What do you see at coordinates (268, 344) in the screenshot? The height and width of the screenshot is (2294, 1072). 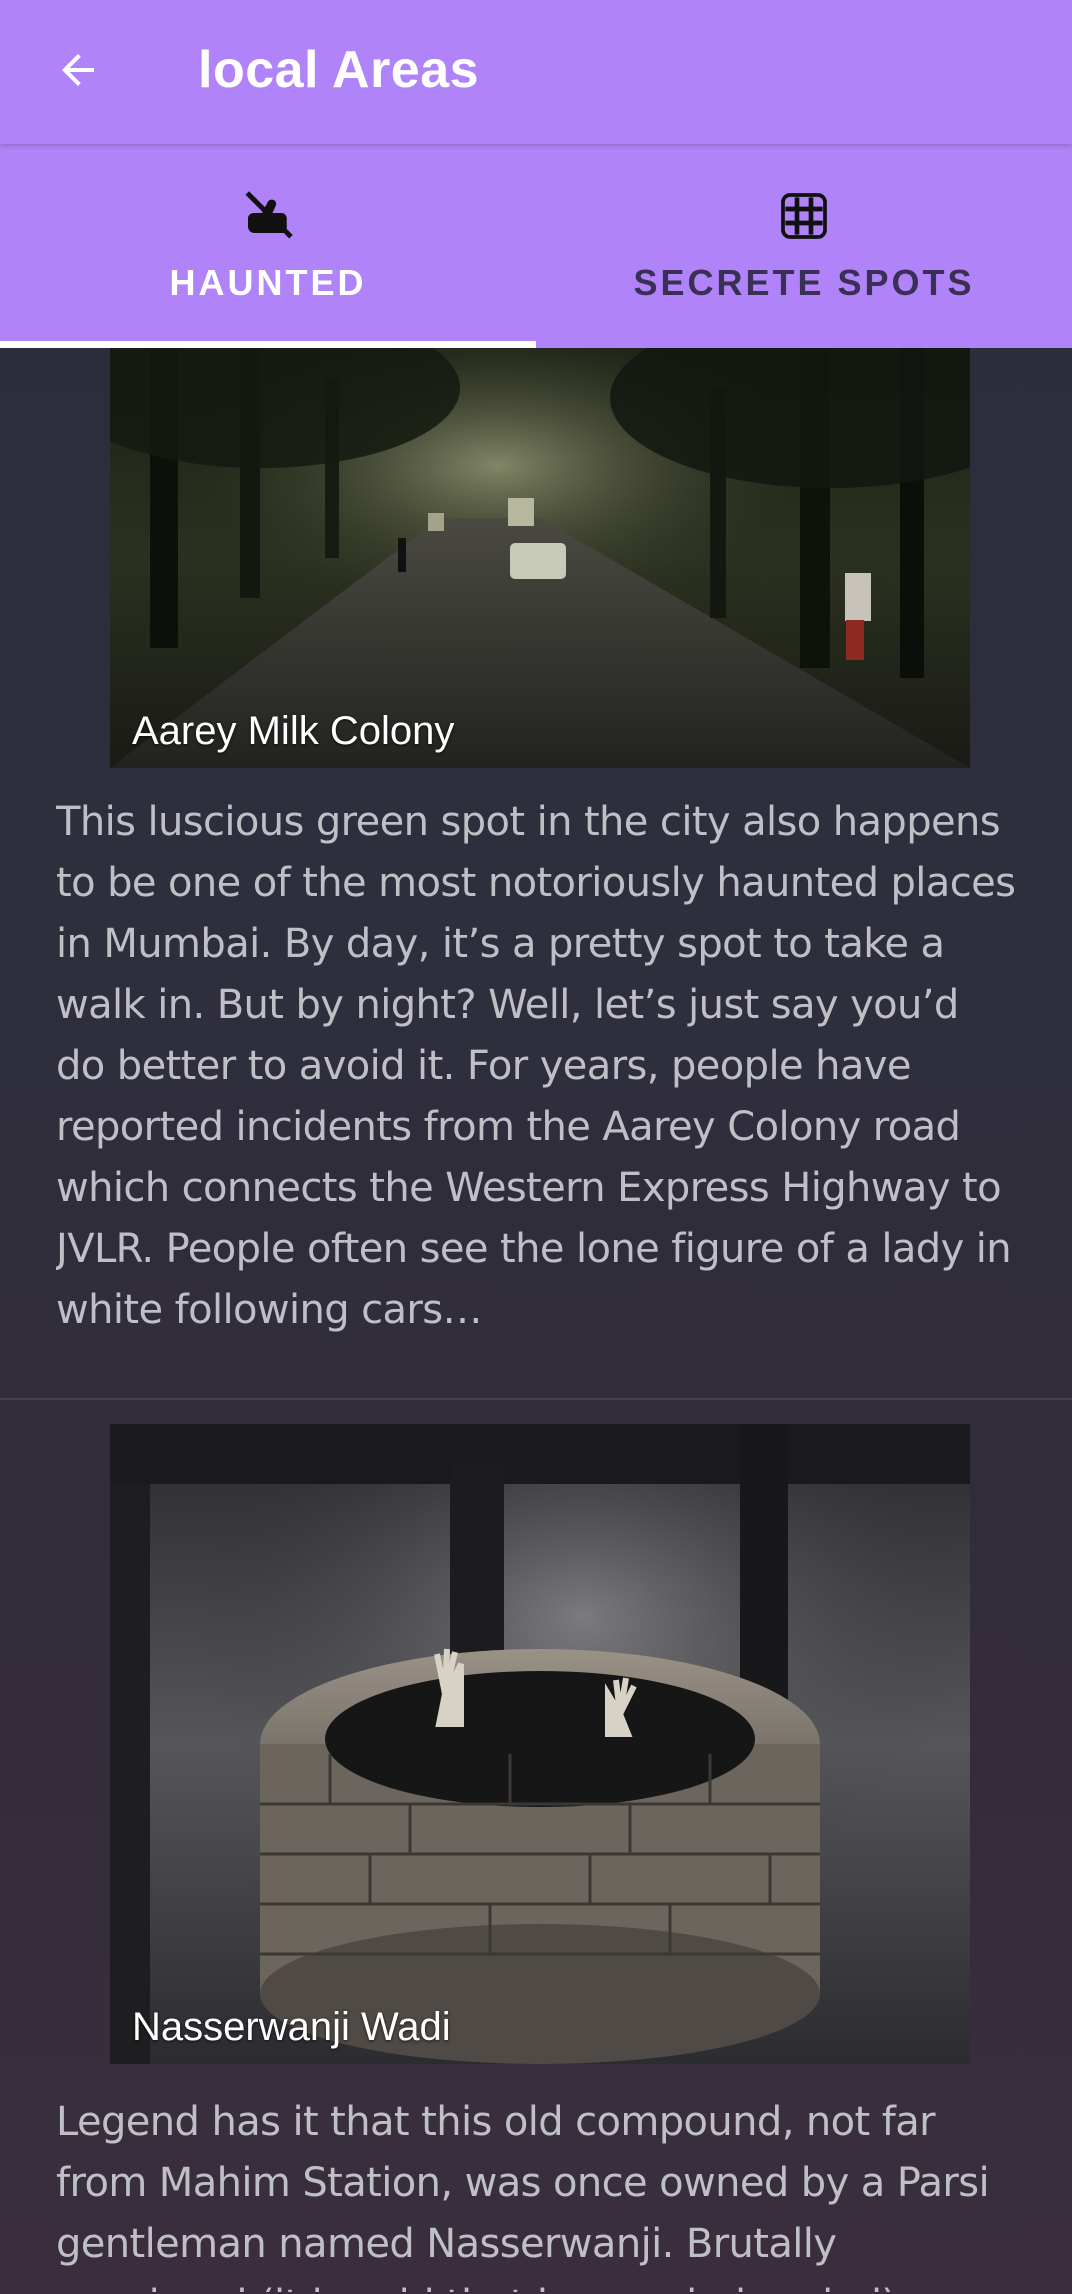 I see `tab-indicator` at bounding box center [268, 344].